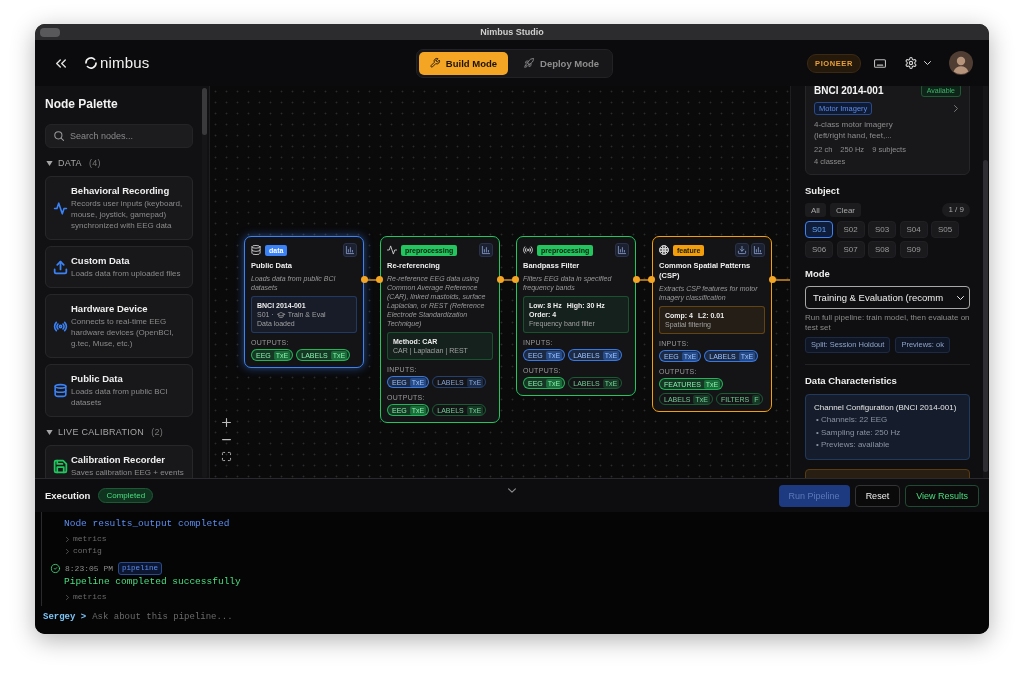  Describe the element at coordinates (852, 420) in the screenshot. I see `bullet-text: • Channels: 22 EEG` at that location.